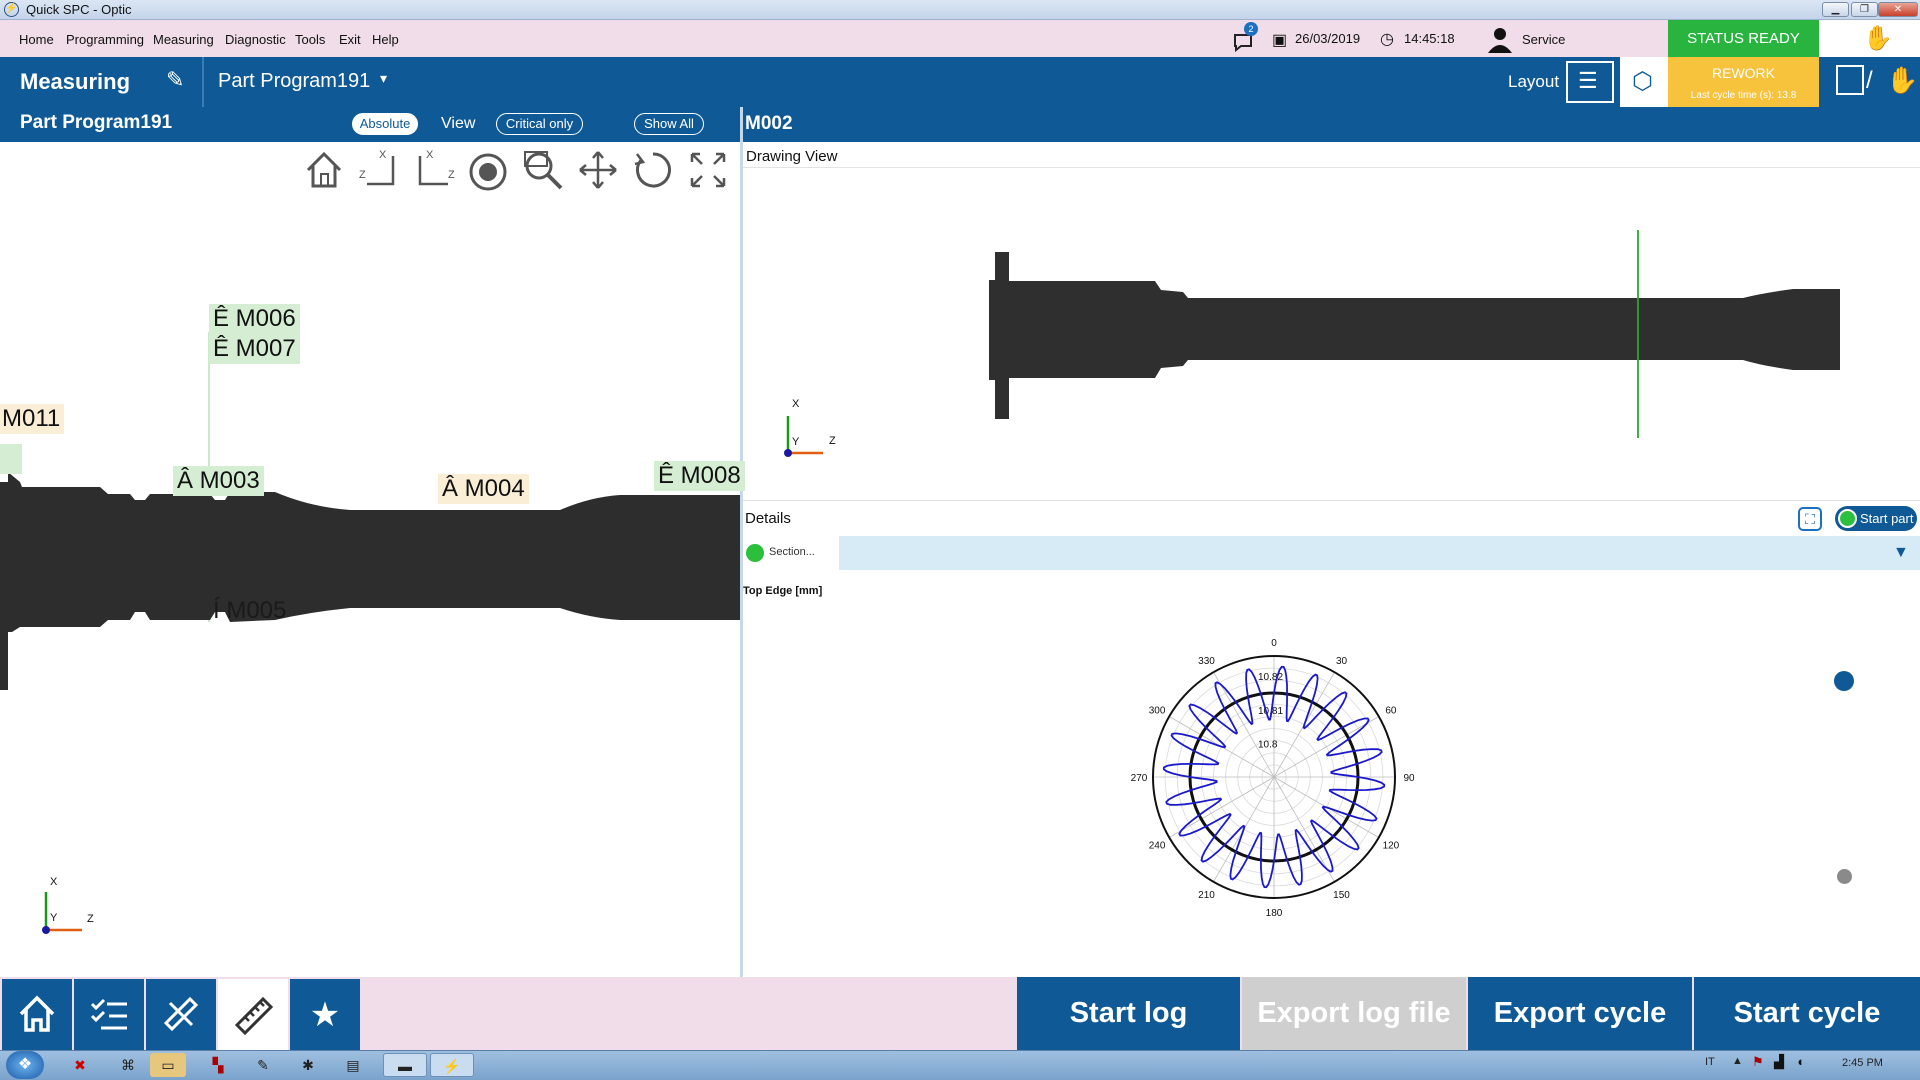 This screenshot has width=1920, height=1080. Describe the element at coordinates (1835, 9) in the screenshot. I see `minimize-button: ▁` at that location.